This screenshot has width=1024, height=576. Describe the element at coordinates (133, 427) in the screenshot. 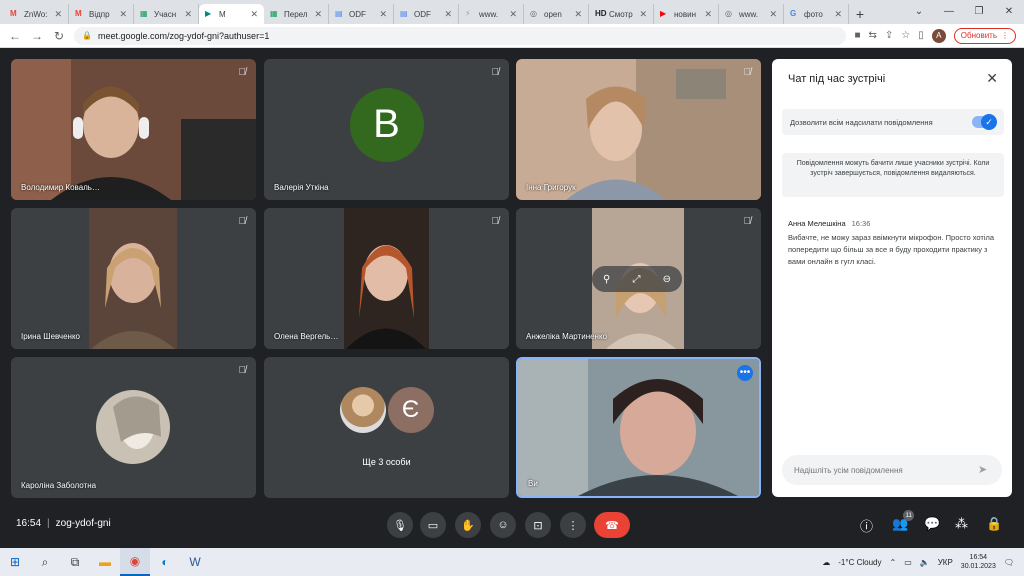

I see `participant-tile: 🎙̸ Кароліна Заболотна` at that location.